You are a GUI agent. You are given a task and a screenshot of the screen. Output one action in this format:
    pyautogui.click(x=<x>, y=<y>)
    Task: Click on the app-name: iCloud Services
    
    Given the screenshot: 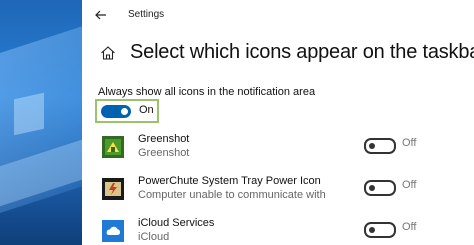 What is the action you would take?
    pyautogui.click(x=176, y=223)
    